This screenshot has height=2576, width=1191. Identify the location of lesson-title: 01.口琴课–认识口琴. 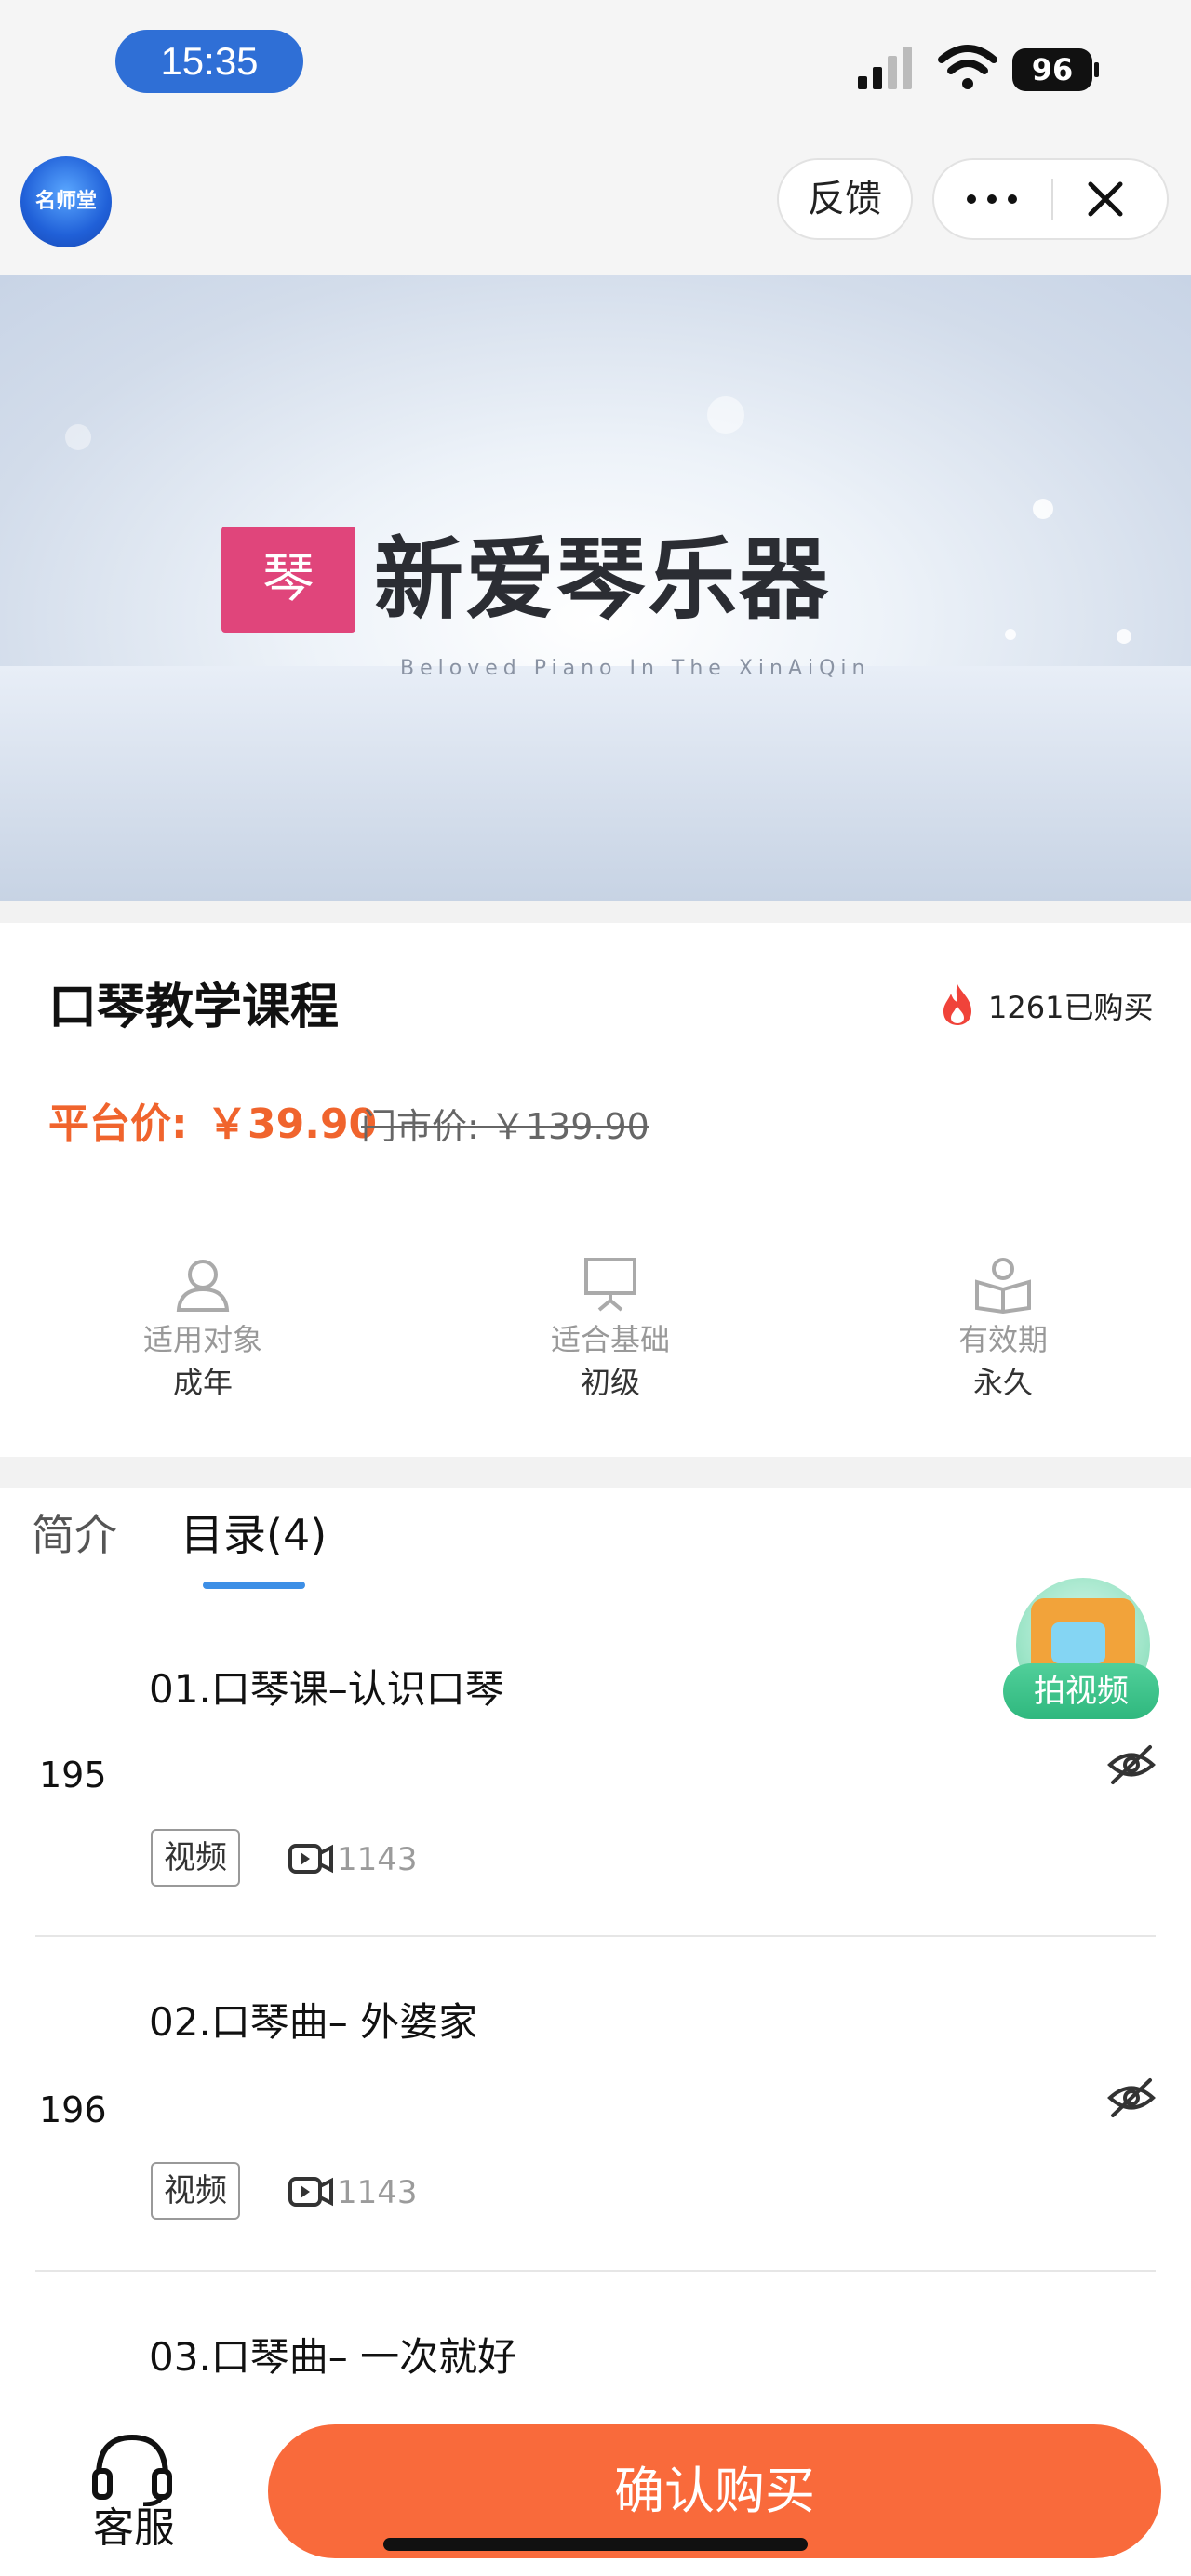
(326, 1689).